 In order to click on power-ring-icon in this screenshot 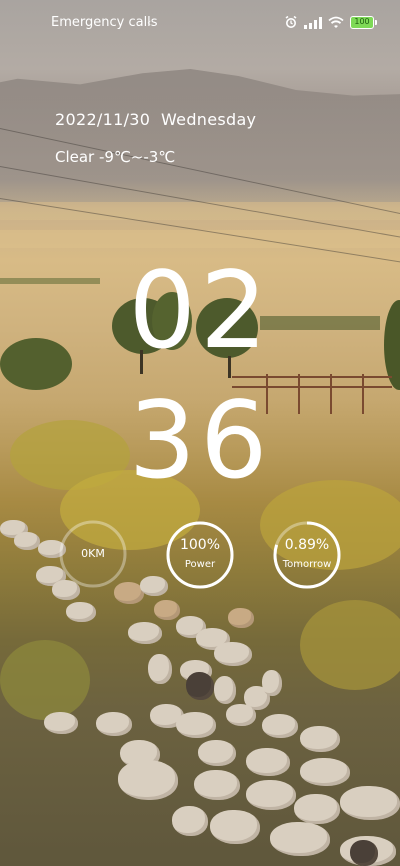, I will do `click(200, 555)`.